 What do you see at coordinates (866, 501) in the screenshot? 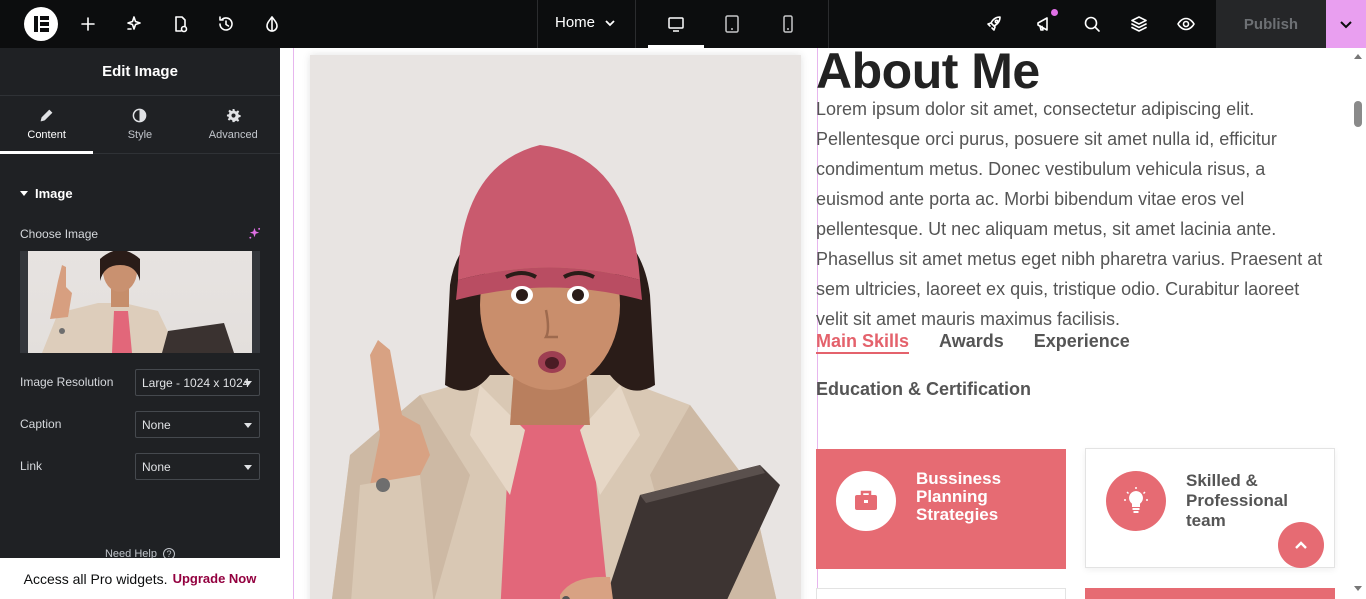
I see `briefcase-icon` at bounding box center [866, 501].